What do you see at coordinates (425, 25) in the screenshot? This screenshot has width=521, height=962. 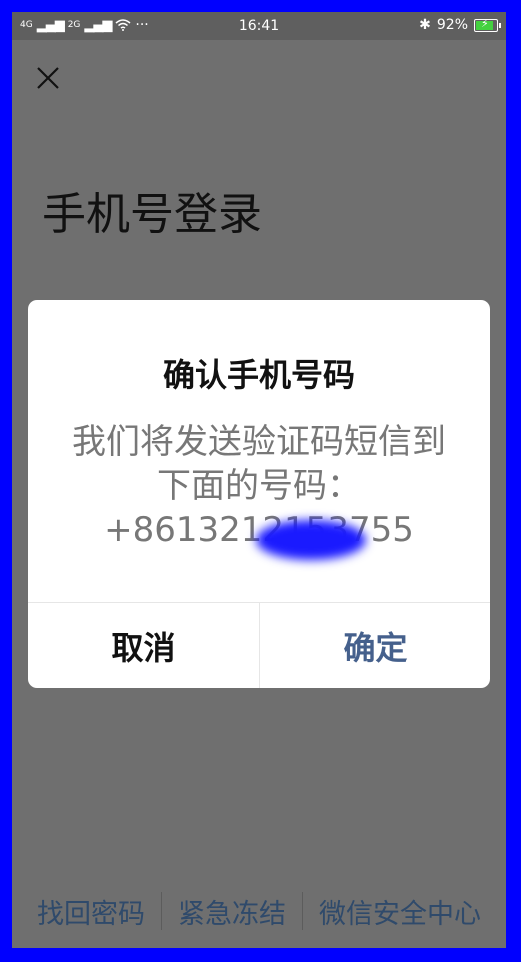 I see `bluetooth-icon: ✱` at bounding box center [425, 25].